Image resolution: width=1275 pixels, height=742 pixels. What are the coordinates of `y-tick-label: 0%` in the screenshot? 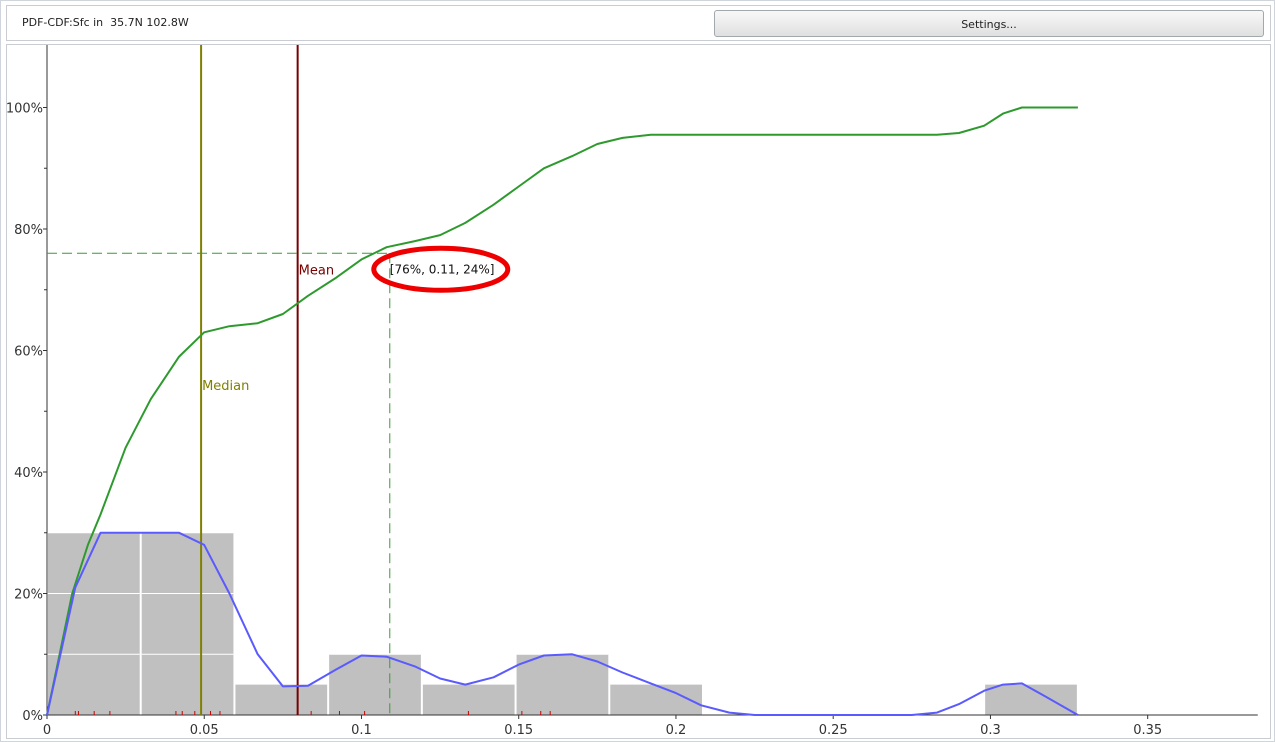 It's located at (32, 716).